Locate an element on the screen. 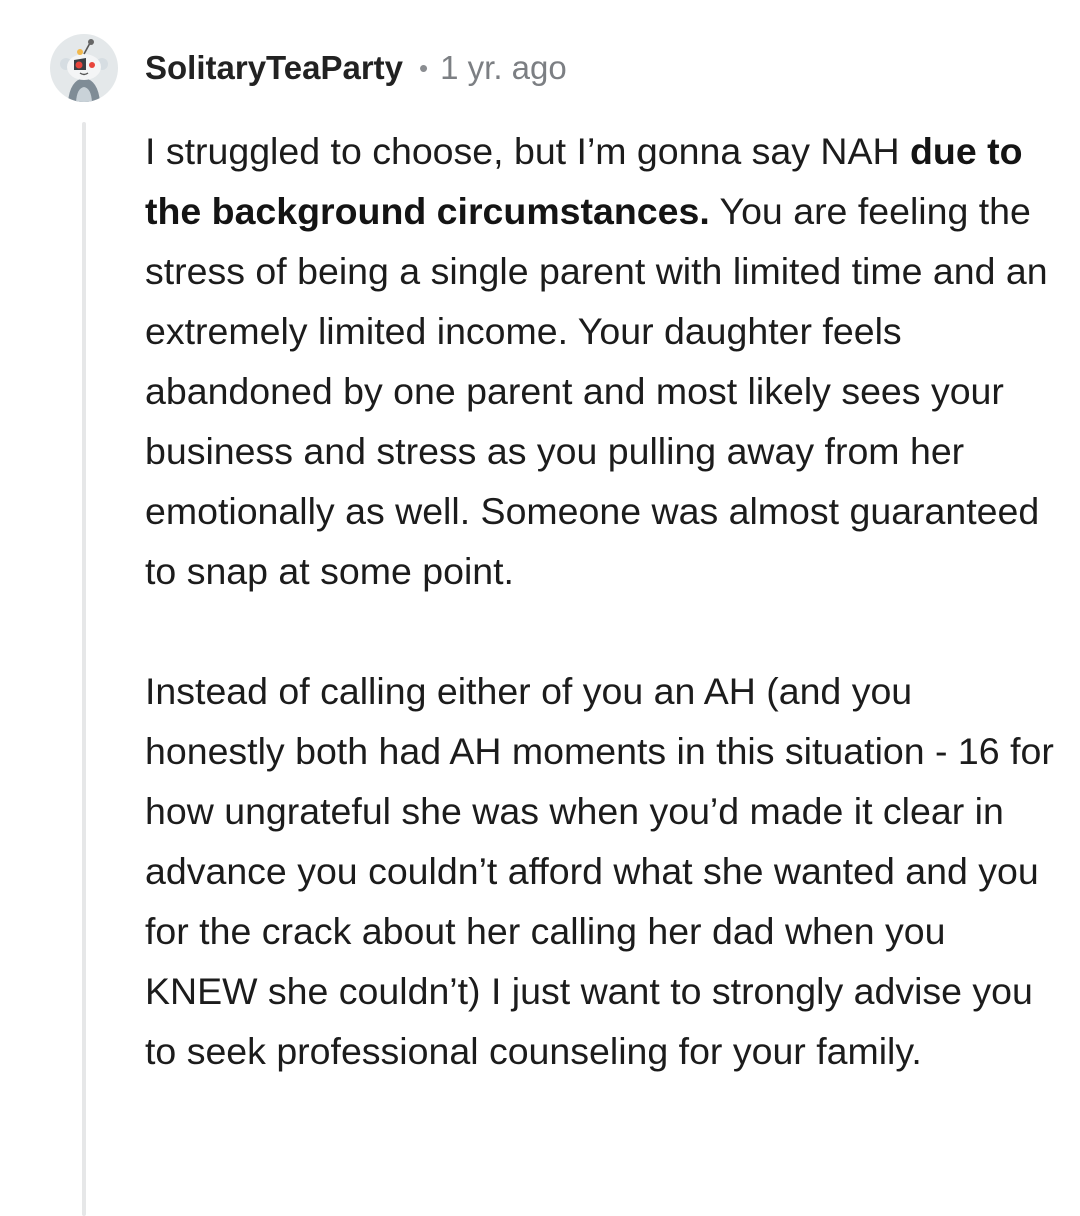 The image size is (1080, 1216). comment-header: SolitaryTeaParty • 1 yr. ago is located at coordinates (356, 68).